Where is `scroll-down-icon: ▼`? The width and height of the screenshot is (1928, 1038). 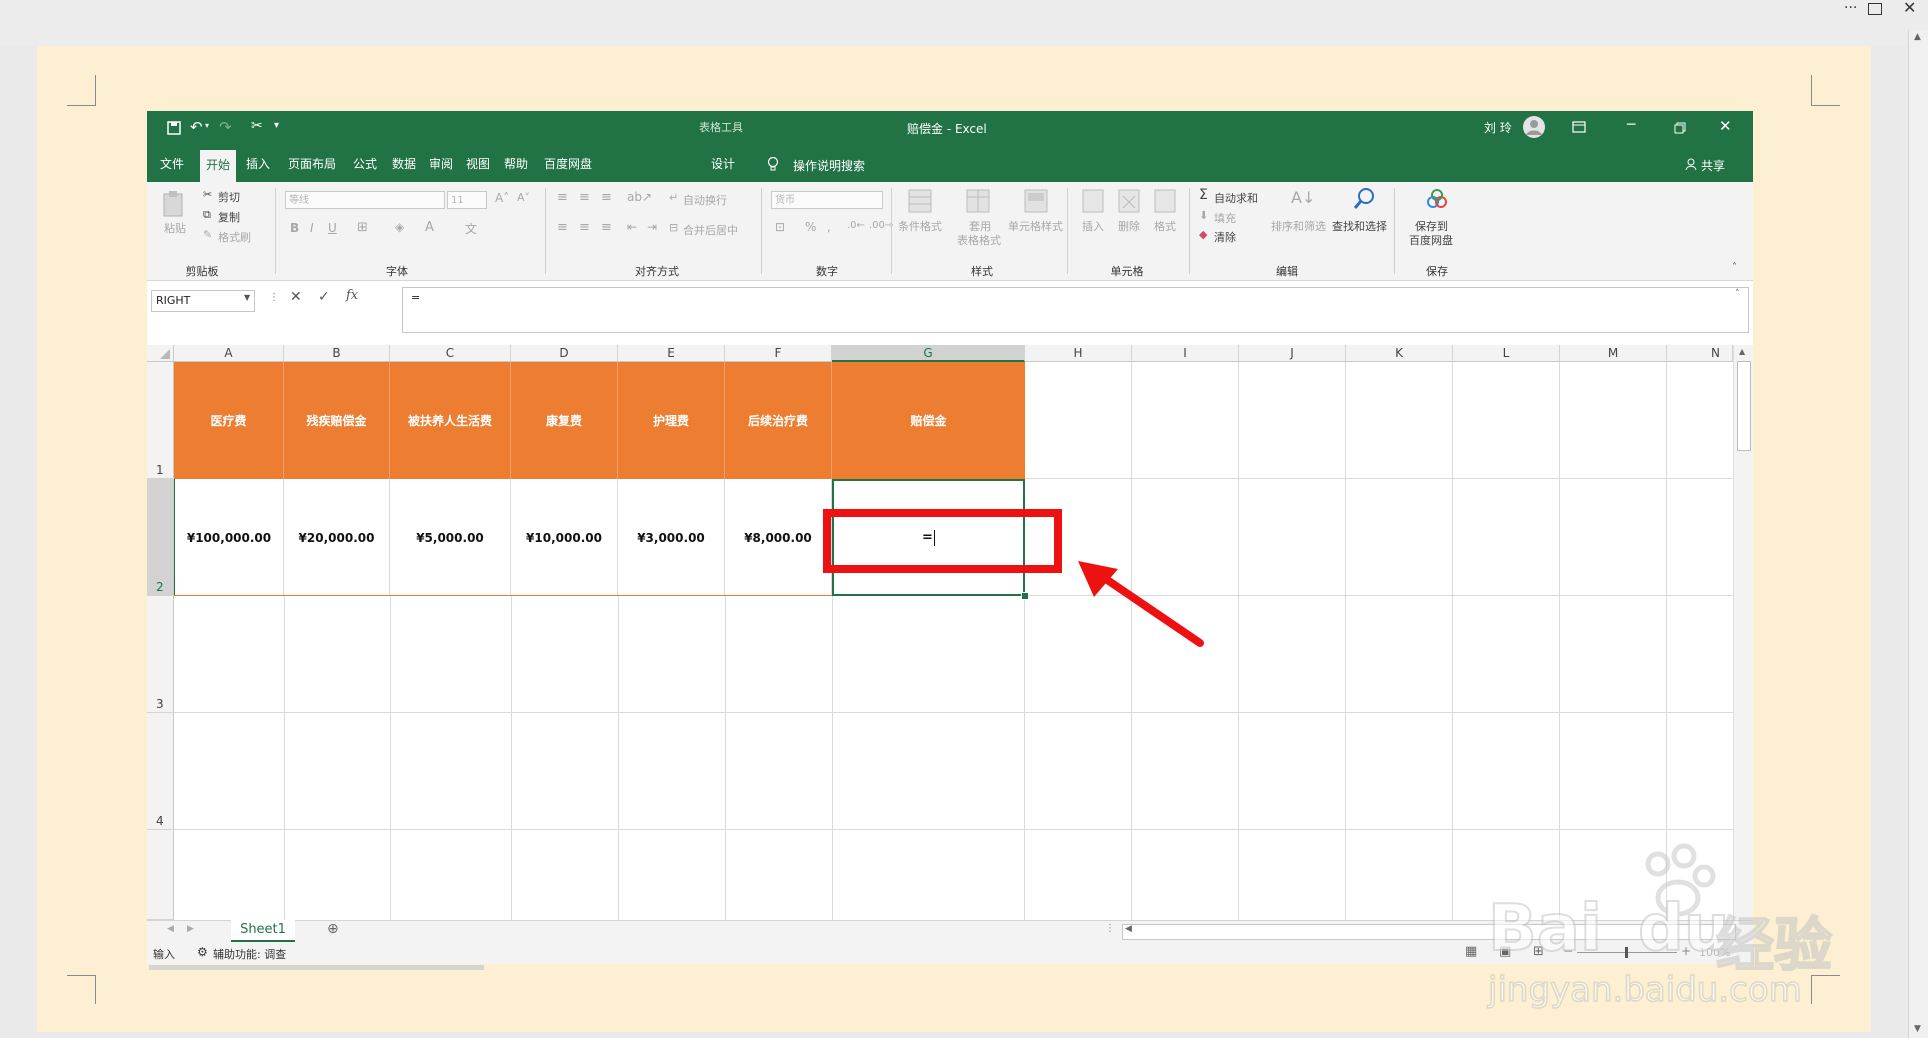 scroll-down-icon: ▼ is located at coordinates (1917, 1029).